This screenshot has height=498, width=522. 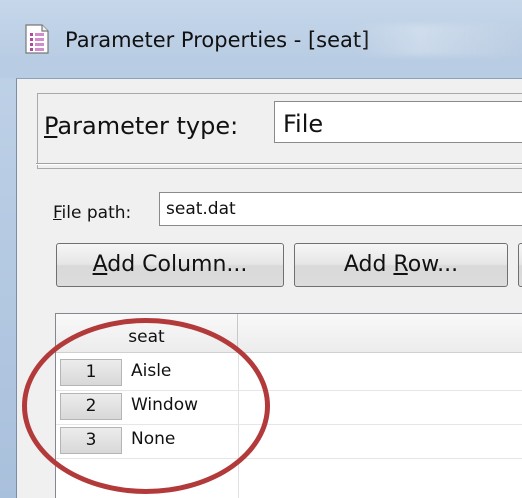 I want to click on file-path-label-text: ile path:, so click(x=96, y=213).